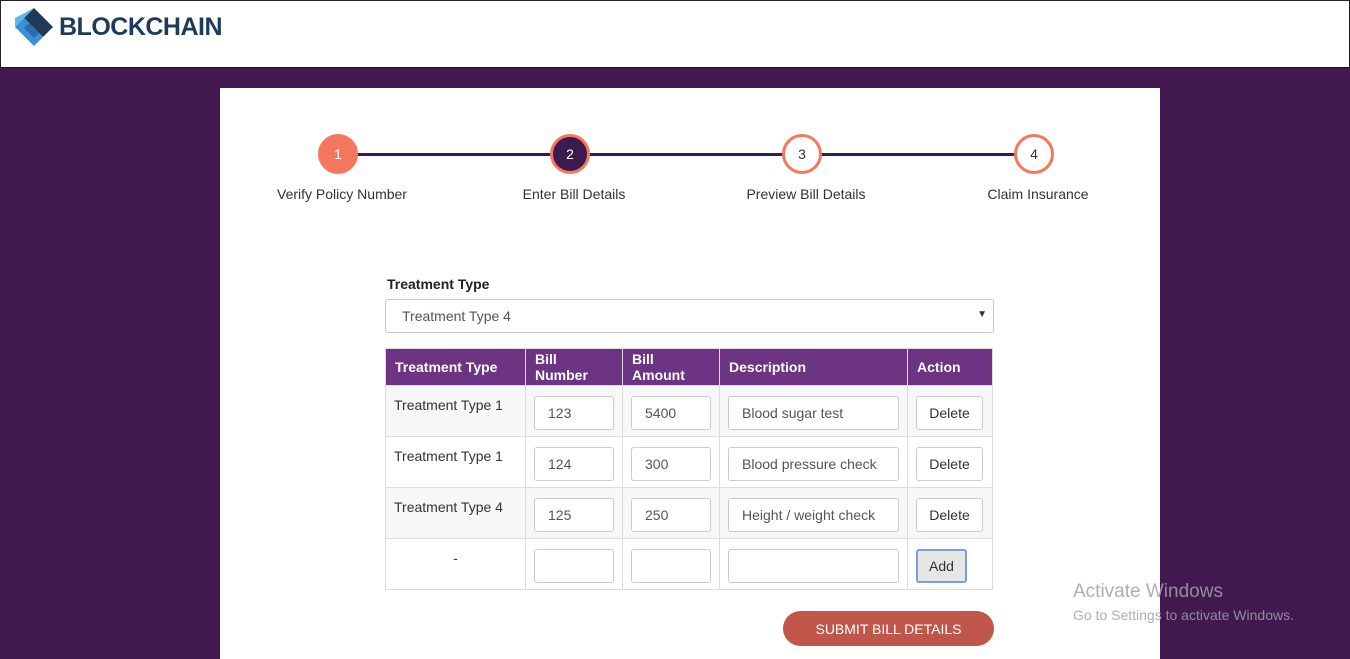 The image size is (1350, 659). I want to click on step-2-circle: 2, so click(570, 154).